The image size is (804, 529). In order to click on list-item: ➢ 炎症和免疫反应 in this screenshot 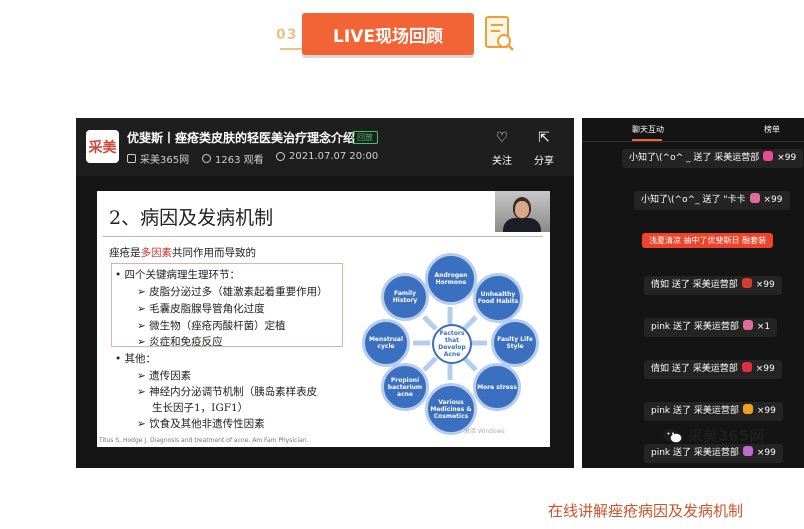, I will do `click(180, 342)`.